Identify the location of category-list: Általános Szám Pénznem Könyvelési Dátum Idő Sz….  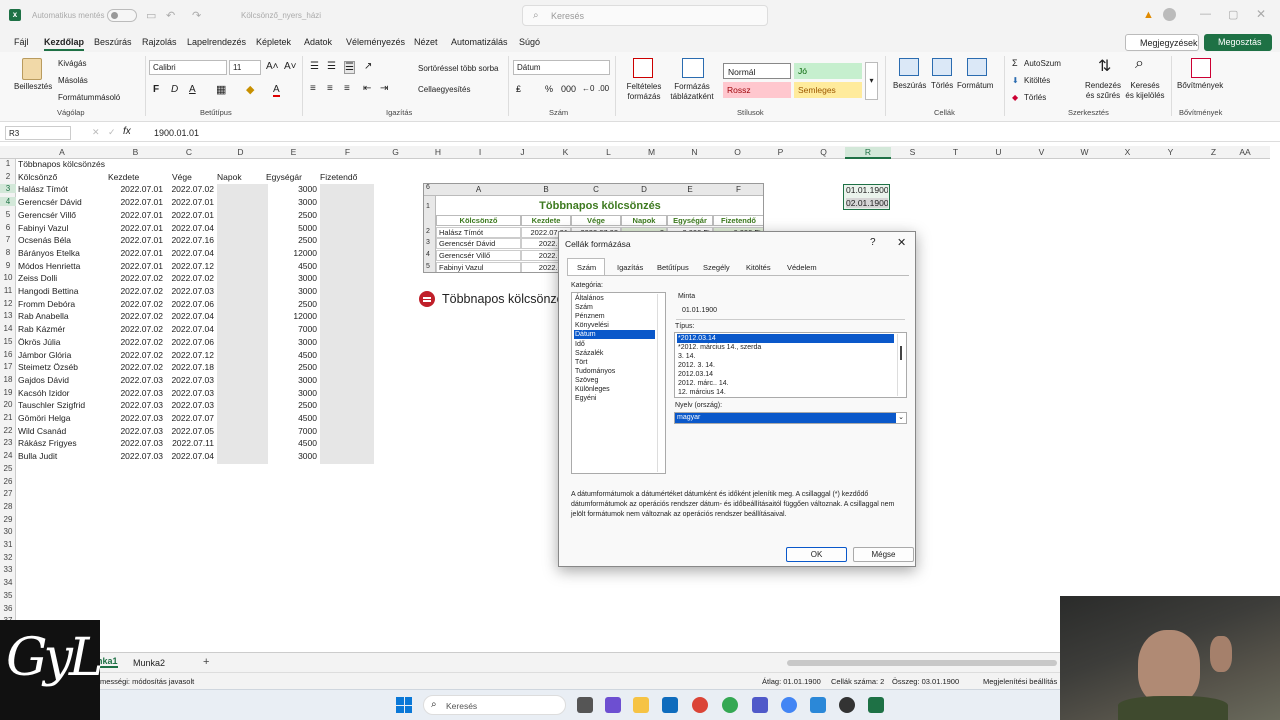
(618, 383).